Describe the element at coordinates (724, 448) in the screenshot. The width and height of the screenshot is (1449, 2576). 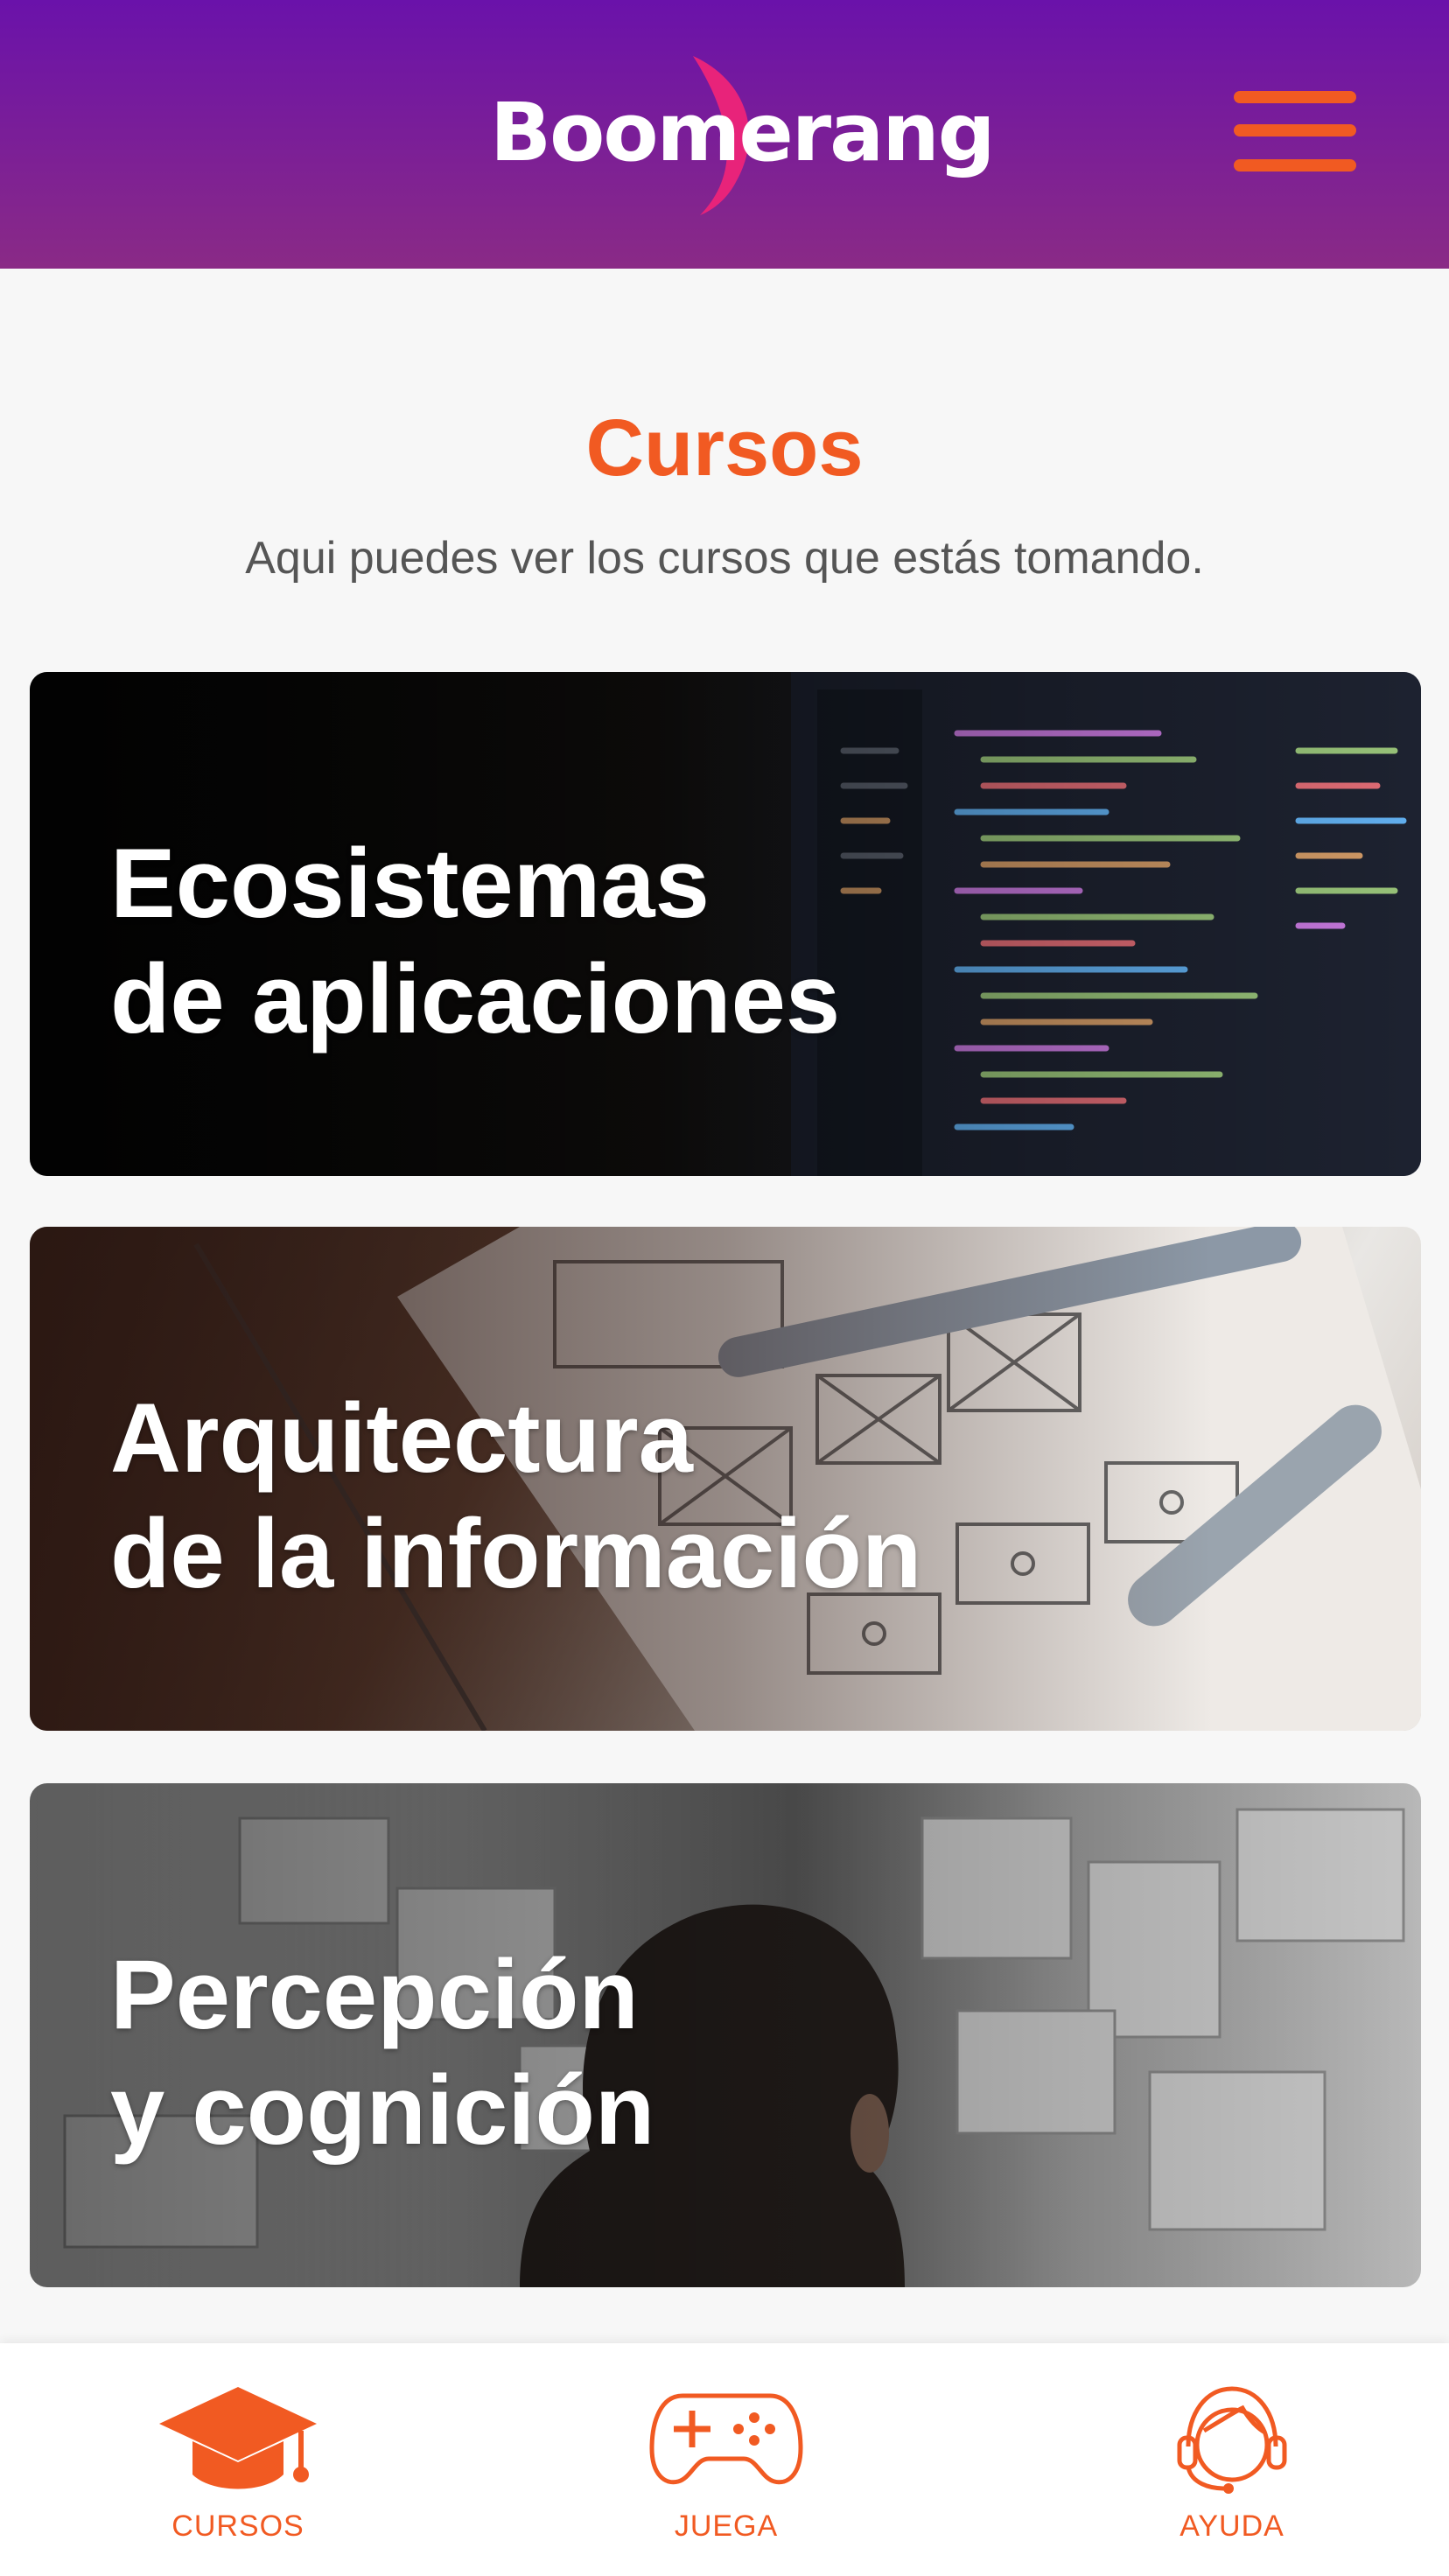
I see `page-title: Cursos` at that location.